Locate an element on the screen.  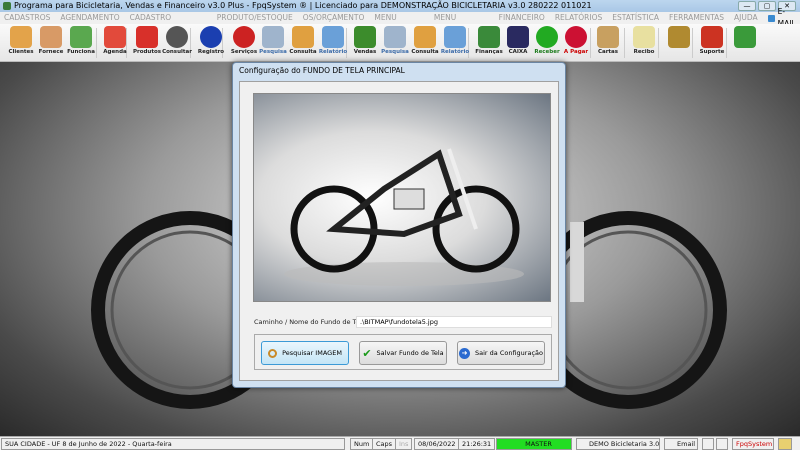
menu-item: FERRAMENTAS is located at coordinates (696, 18).